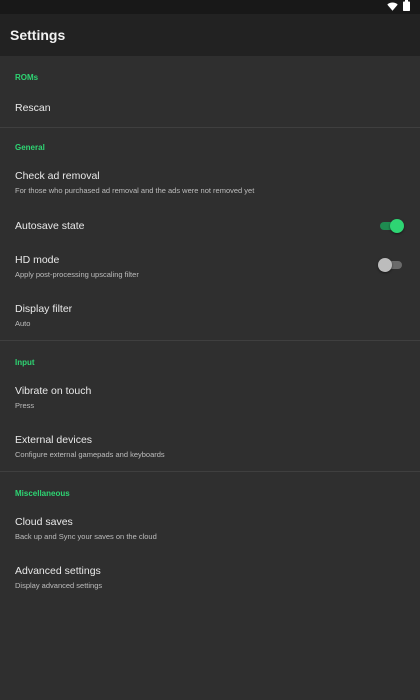 The height and width of the screenshot is (700, 420). What do you see at coordinates (53, 391) in the screenshot?
I see `pref-title: Vibrate on touch` at bounding box center [53, 391].